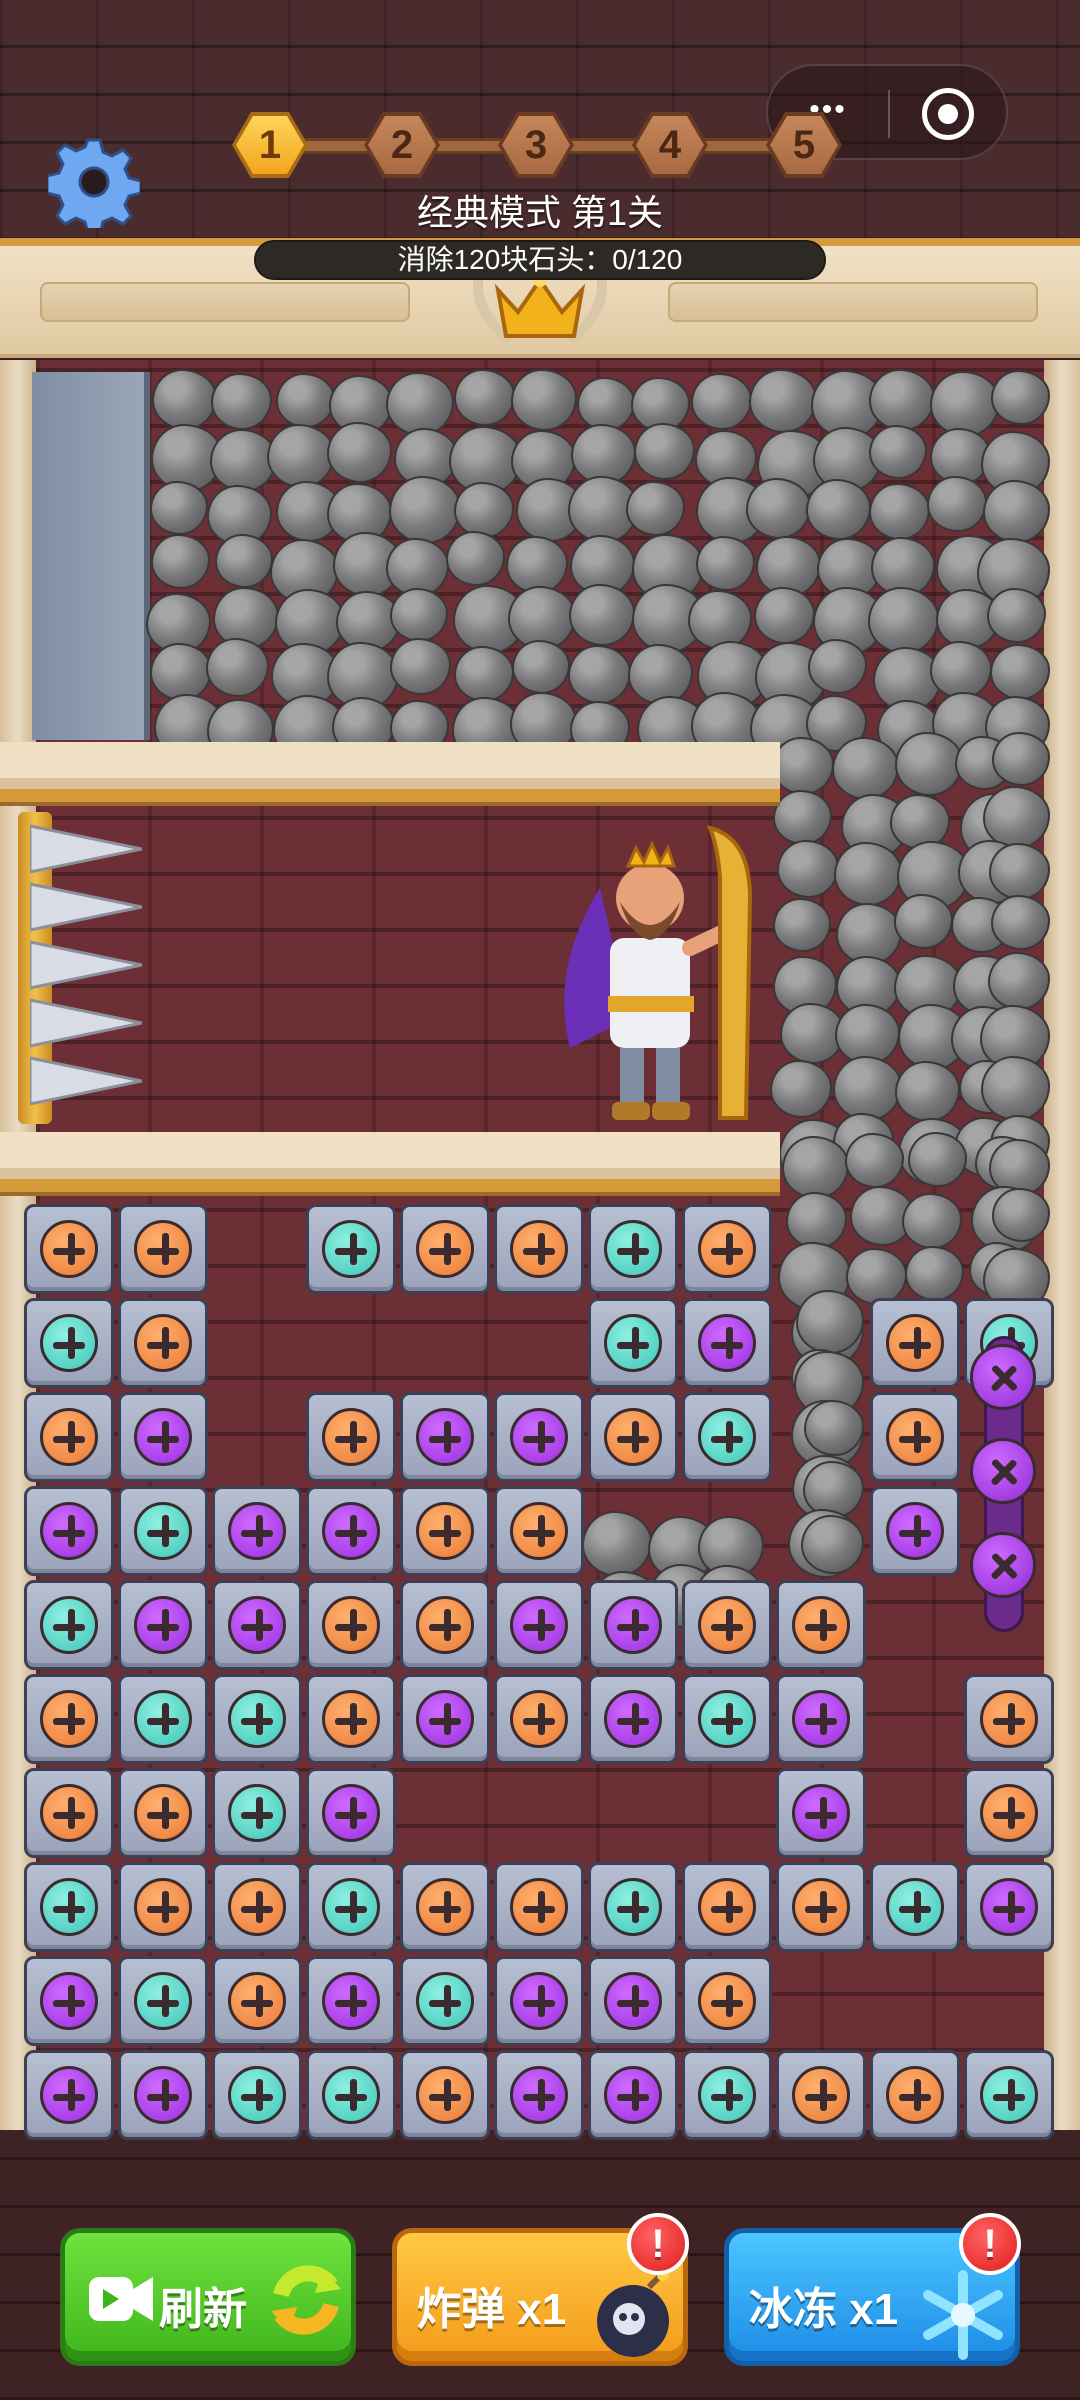  I want to click on bomb-button: 炸弹 x1 !, so click(540, 2289).